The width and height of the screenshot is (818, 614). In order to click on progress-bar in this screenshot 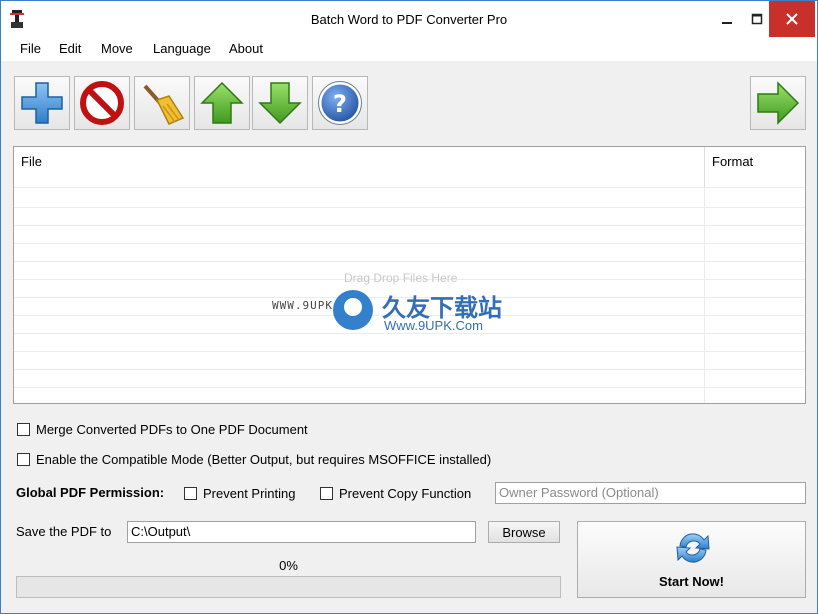, I will do `click(288, 587)`.